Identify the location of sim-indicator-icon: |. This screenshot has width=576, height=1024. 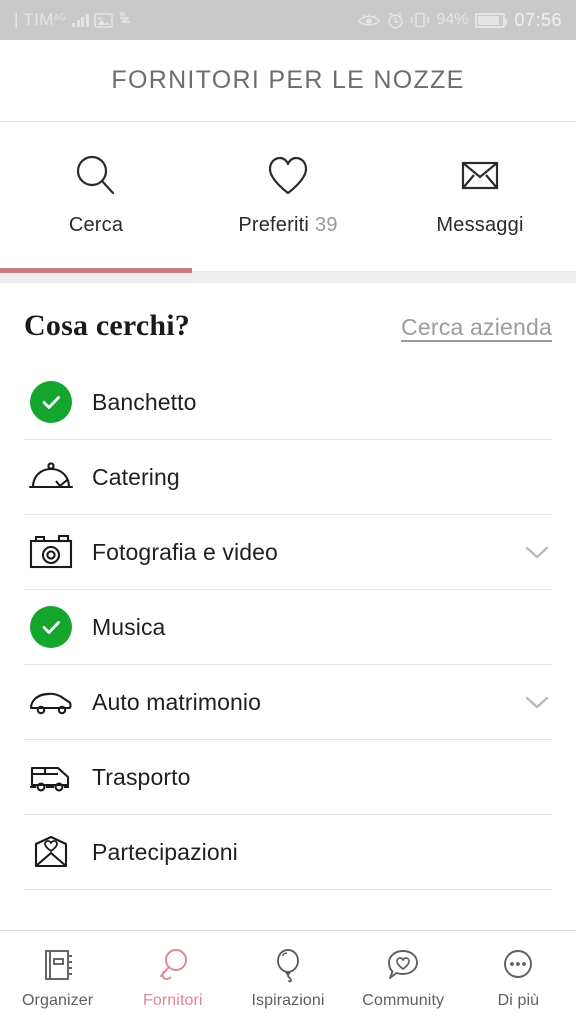
(16, 19).